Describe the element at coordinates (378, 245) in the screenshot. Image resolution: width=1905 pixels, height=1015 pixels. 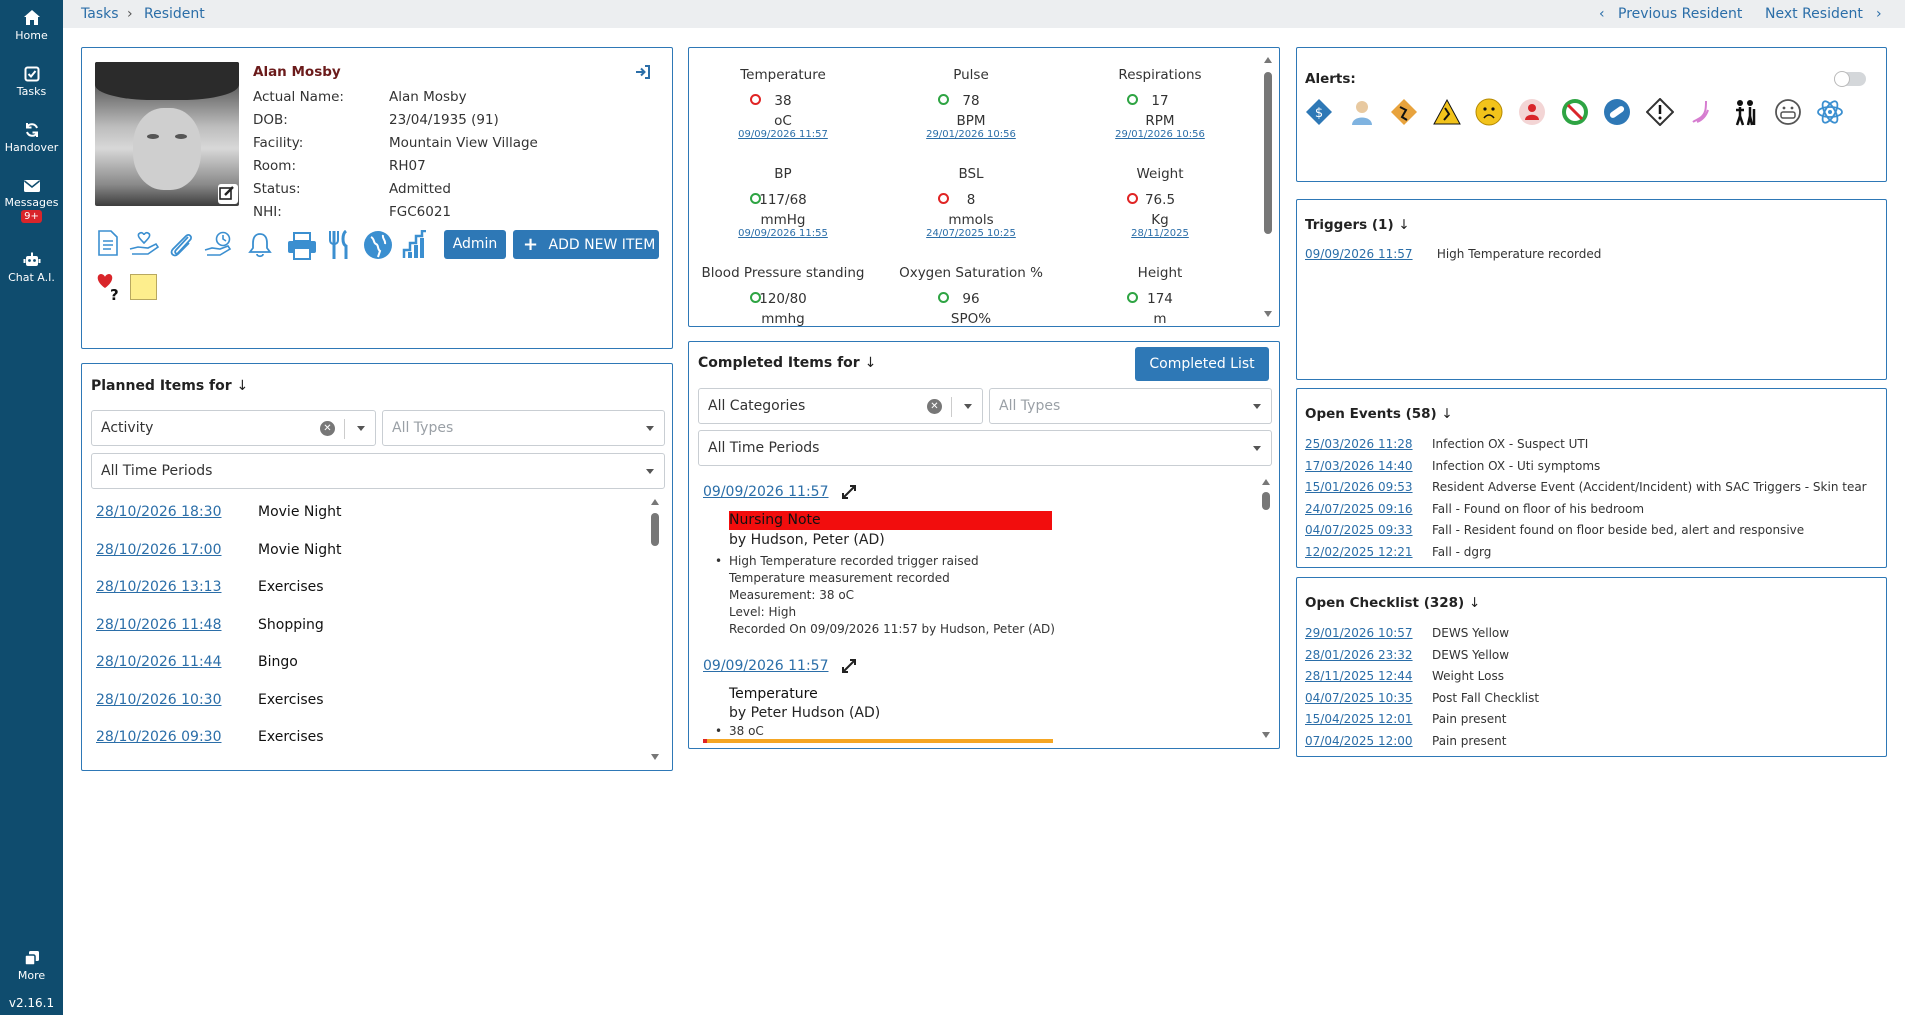
I see `globe-icon` at that location.